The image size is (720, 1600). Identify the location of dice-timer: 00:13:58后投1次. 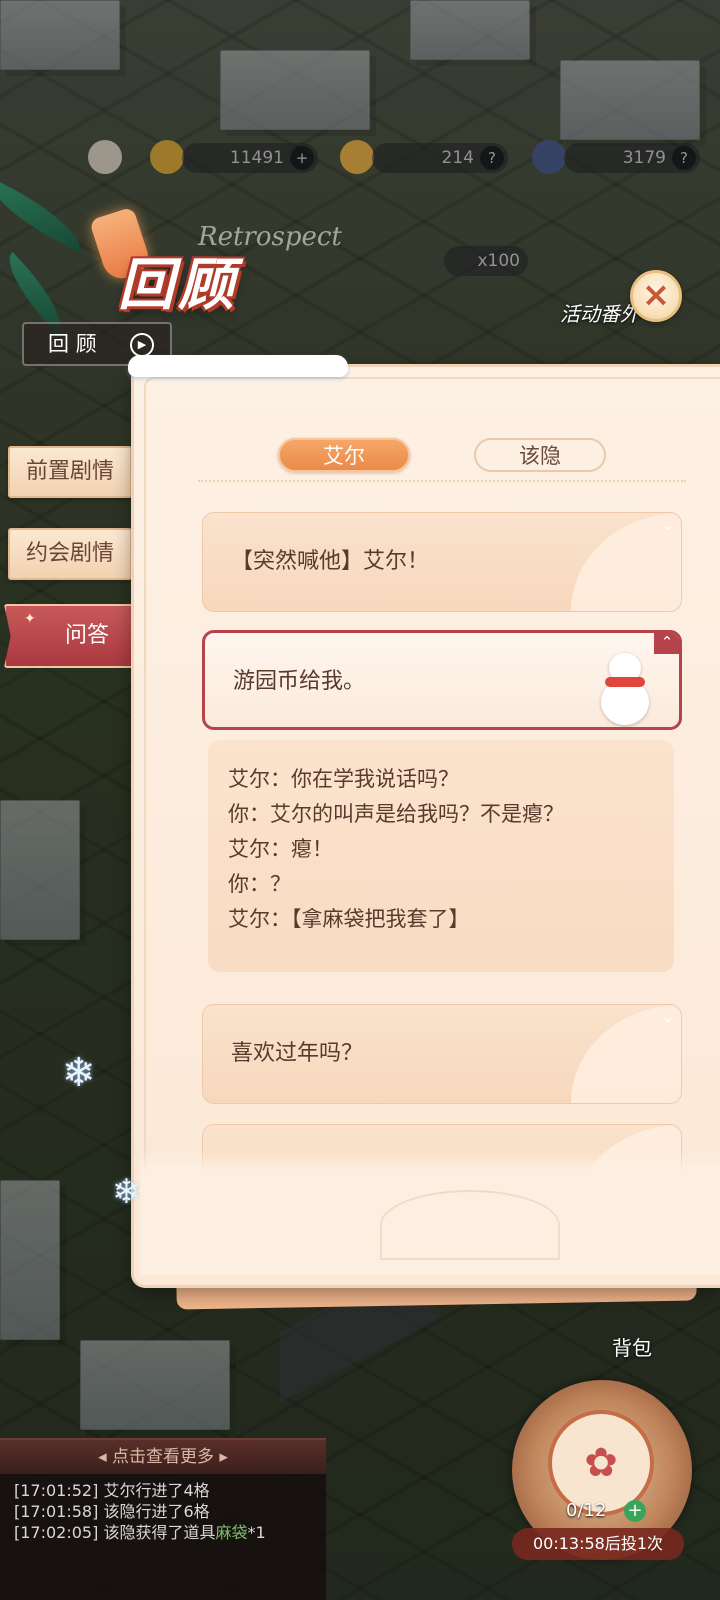
(598, 1544).